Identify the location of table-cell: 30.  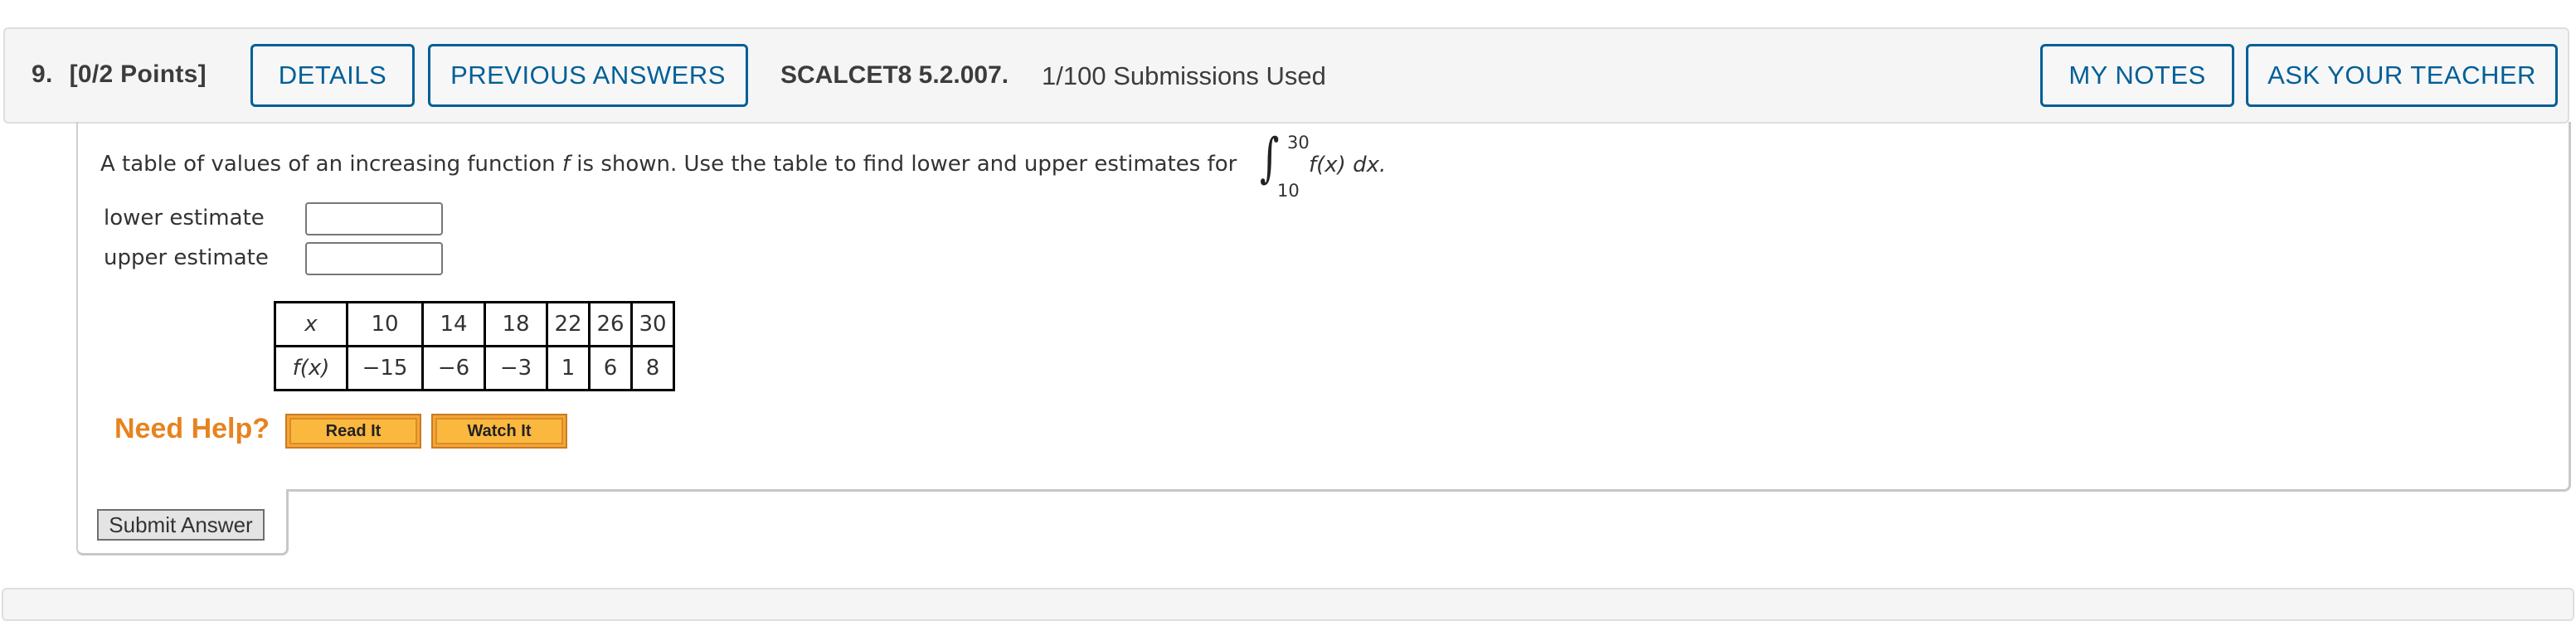
(652, 324).